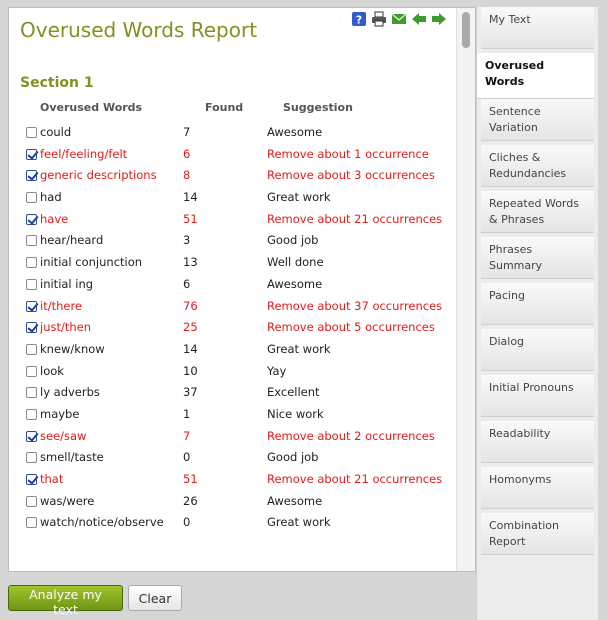  Describe the element at coordinates (190, 262) in the screenshot. I see `row-found: 13` at that location.